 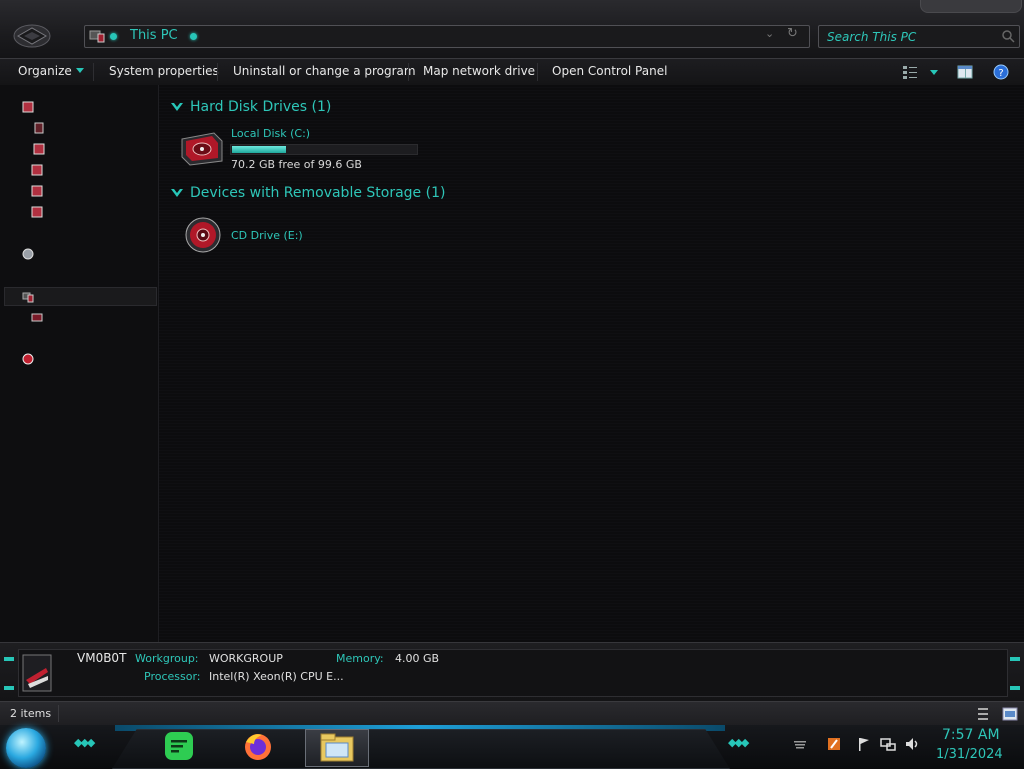 What do you see at coordinates (421, 749) in the screenshot?
I see `taskbar-plate` at bounding box center [421, 749].